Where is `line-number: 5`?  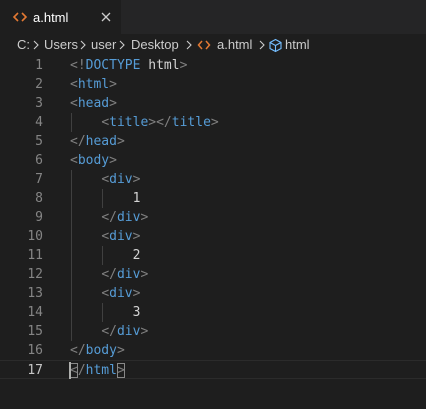
line-number: 5 is located at coordinates (39, 141).